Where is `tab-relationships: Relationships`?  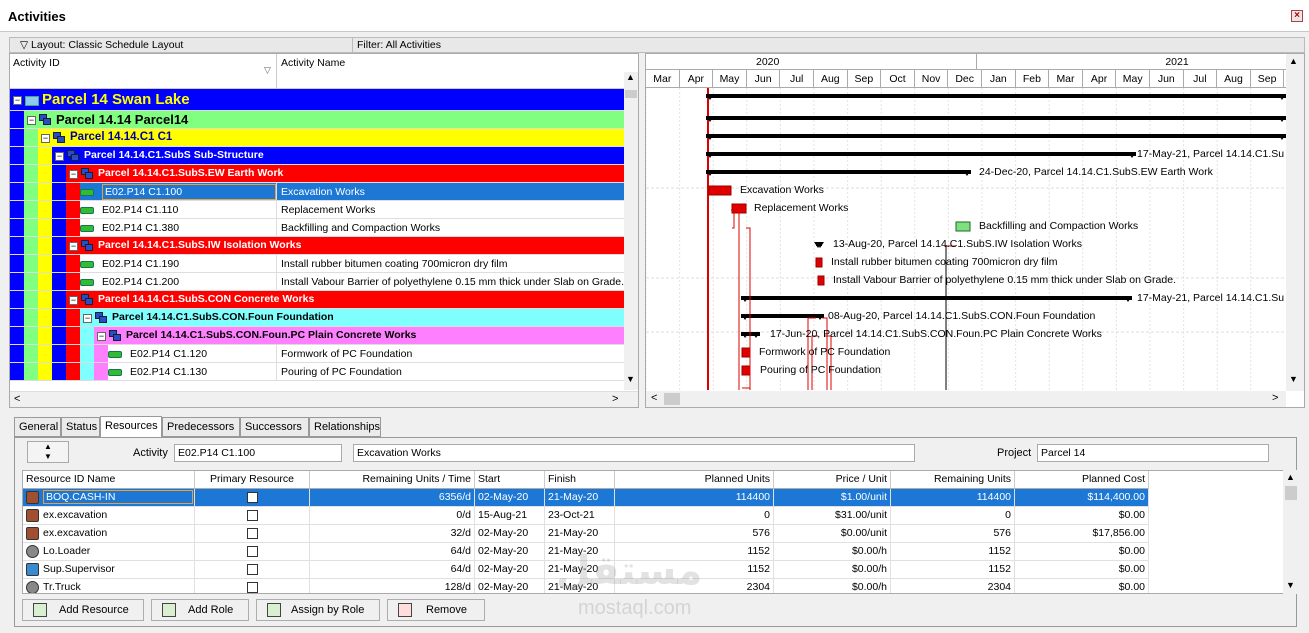 tab-relationships: Relationships is located at coordinates (345, 427).